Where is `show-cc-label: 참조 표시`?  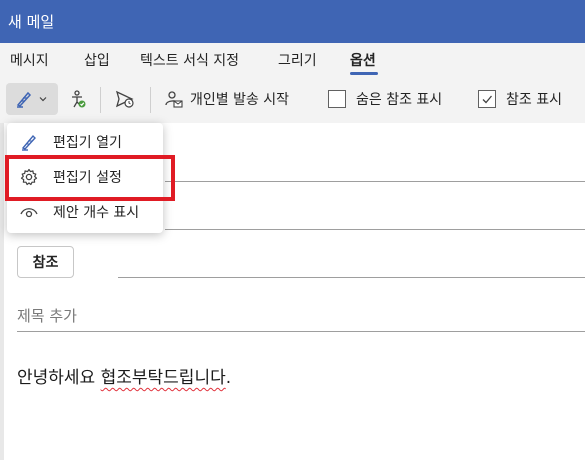 show-cc-label: 참조 표시 is located at coordinates (534, 100).